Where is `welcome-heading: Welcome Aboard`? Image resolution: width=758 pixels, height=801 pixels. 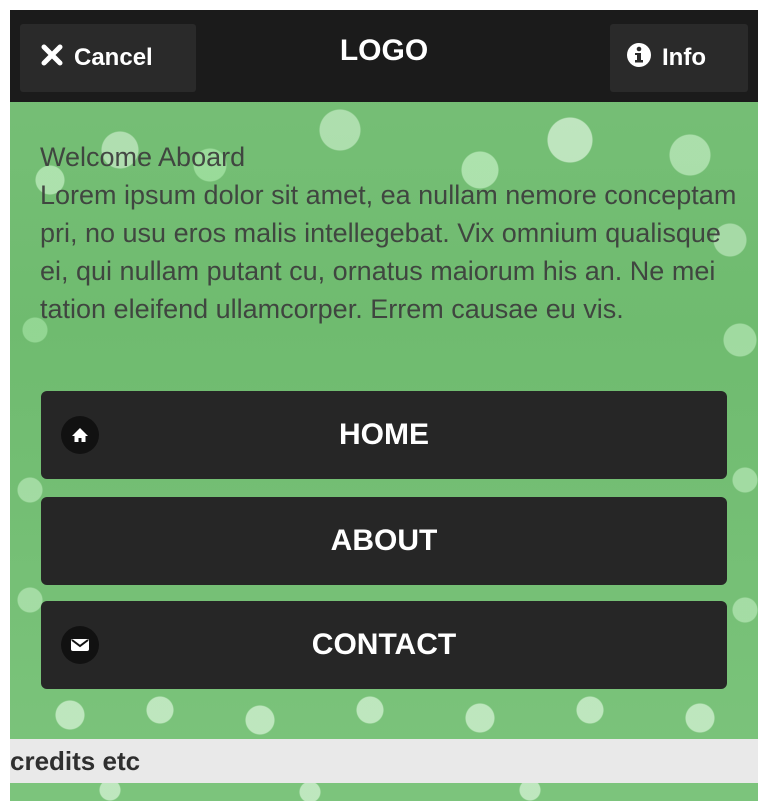
welcome-heading: Welcome Aboard is located at coordinates (143, 157).